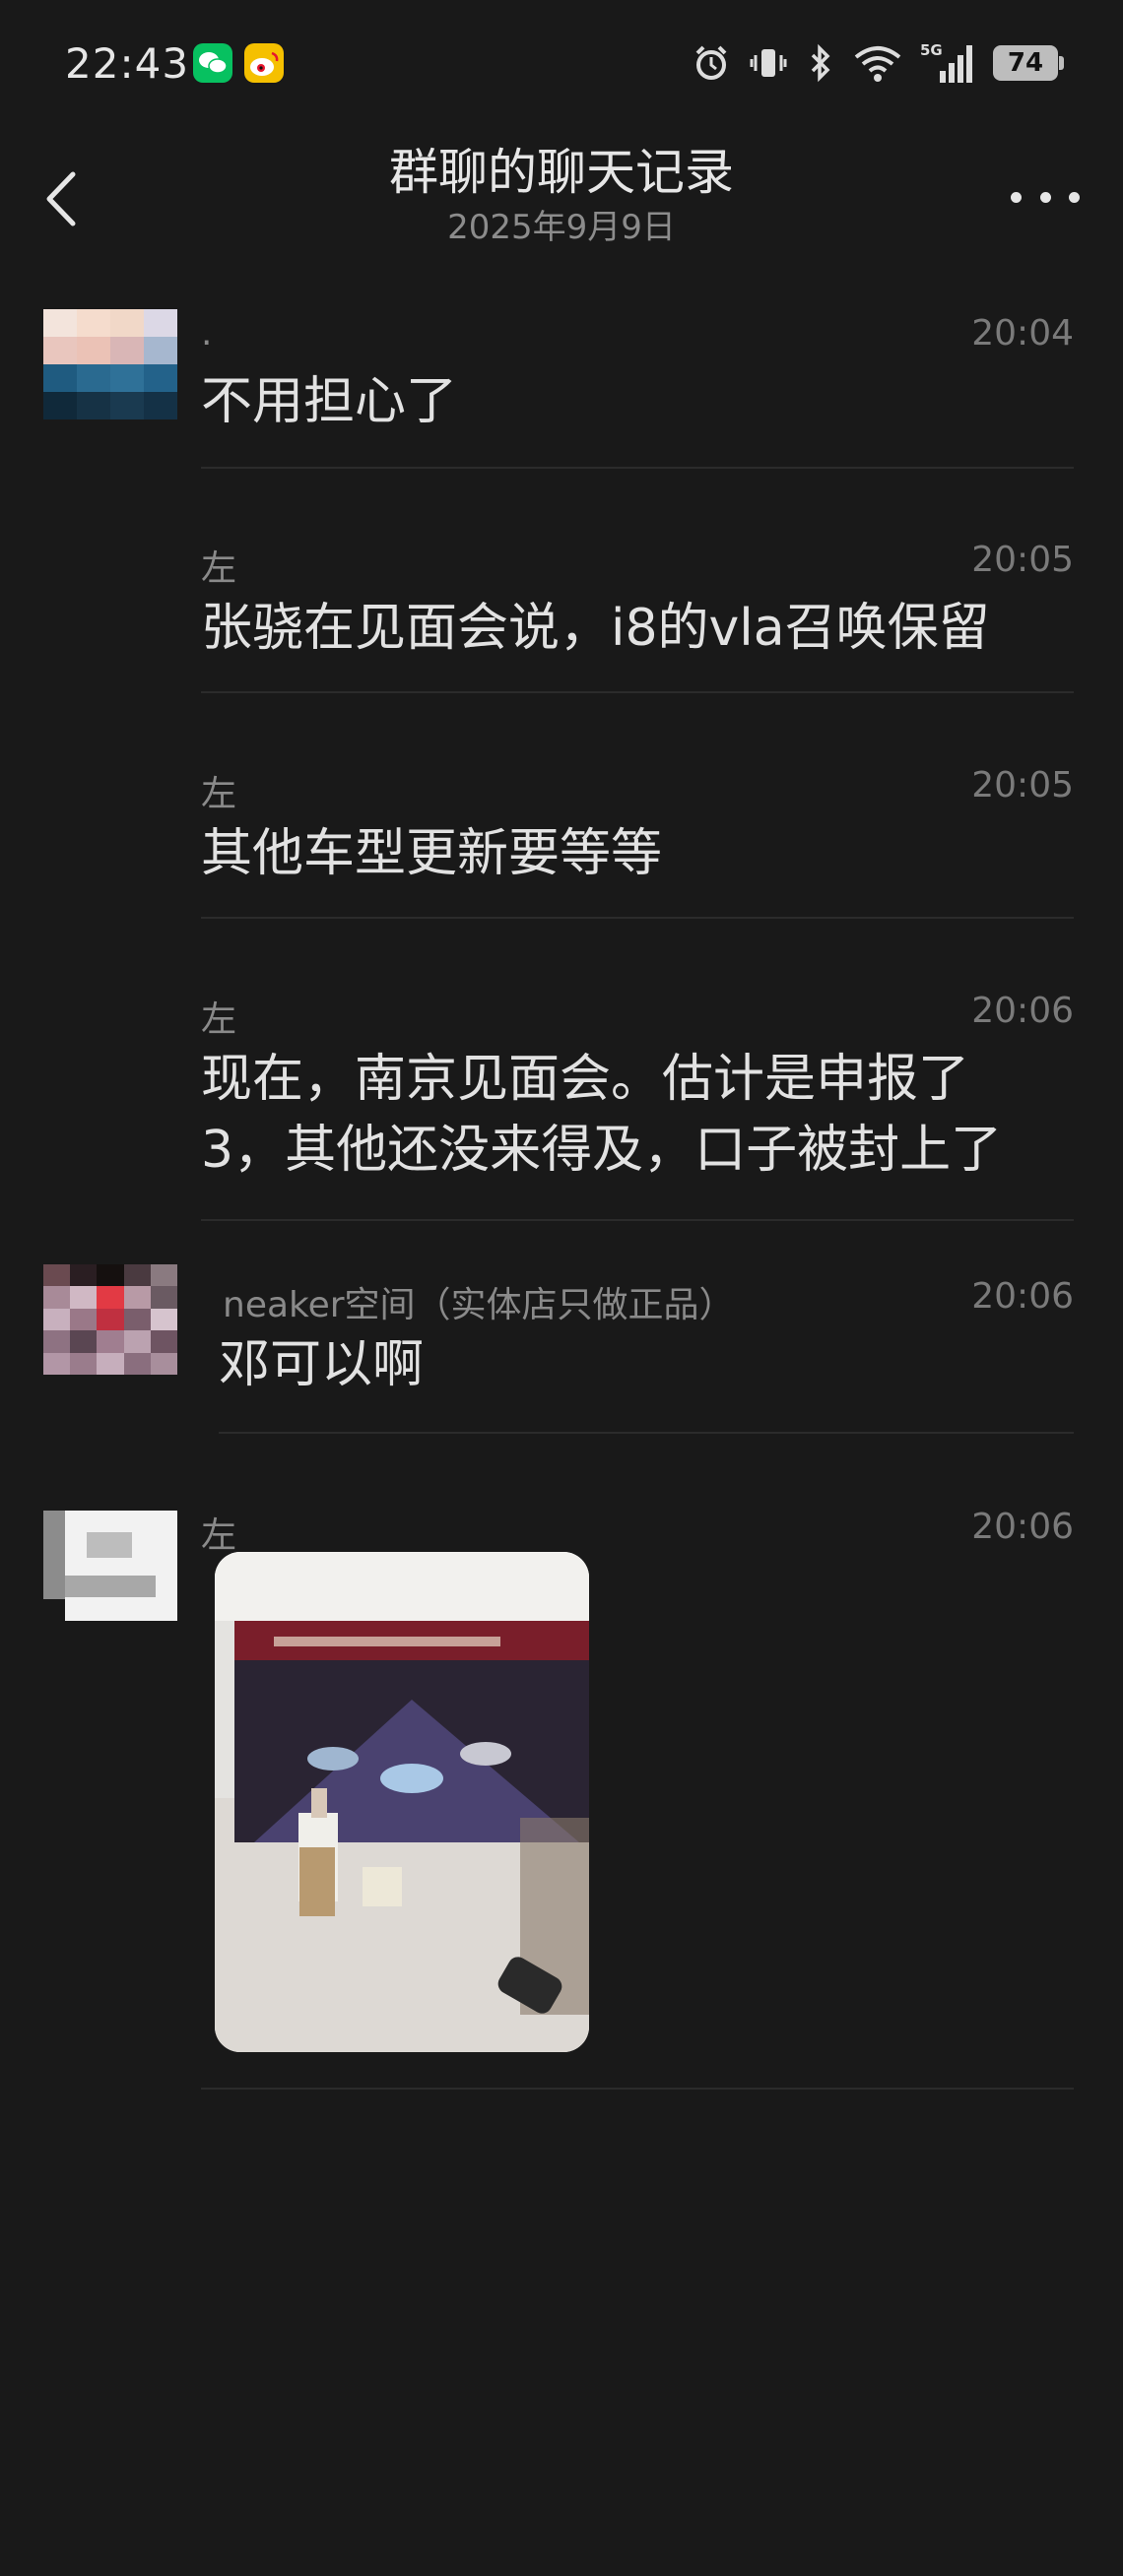 The image size is (1123, 2576). Describe the element at coordinates (561, 1351) in the screenshot. I see `message-item: neaker空间（实体店只做正品） 20:06 邓可以啊` at that location.